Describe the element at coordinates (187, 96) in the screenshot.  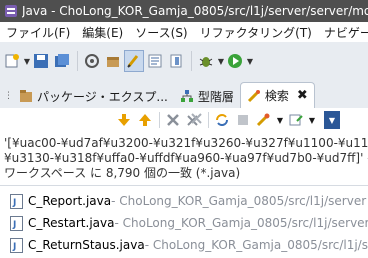
I see `type-hierarchy-icon` at that location.